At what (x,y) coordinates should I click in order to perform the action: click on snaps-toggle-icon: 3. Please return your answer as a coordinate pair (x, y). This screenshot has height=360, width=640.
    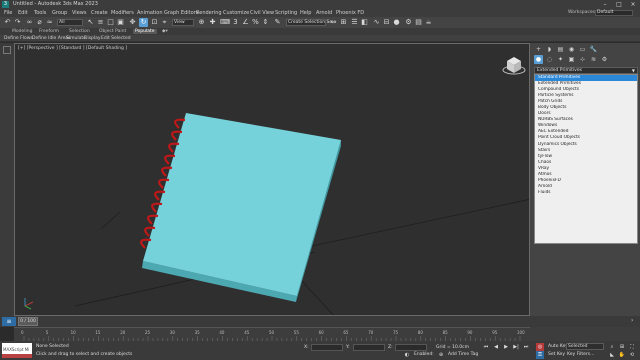
    Looking at the image, I should click on (235, 22).